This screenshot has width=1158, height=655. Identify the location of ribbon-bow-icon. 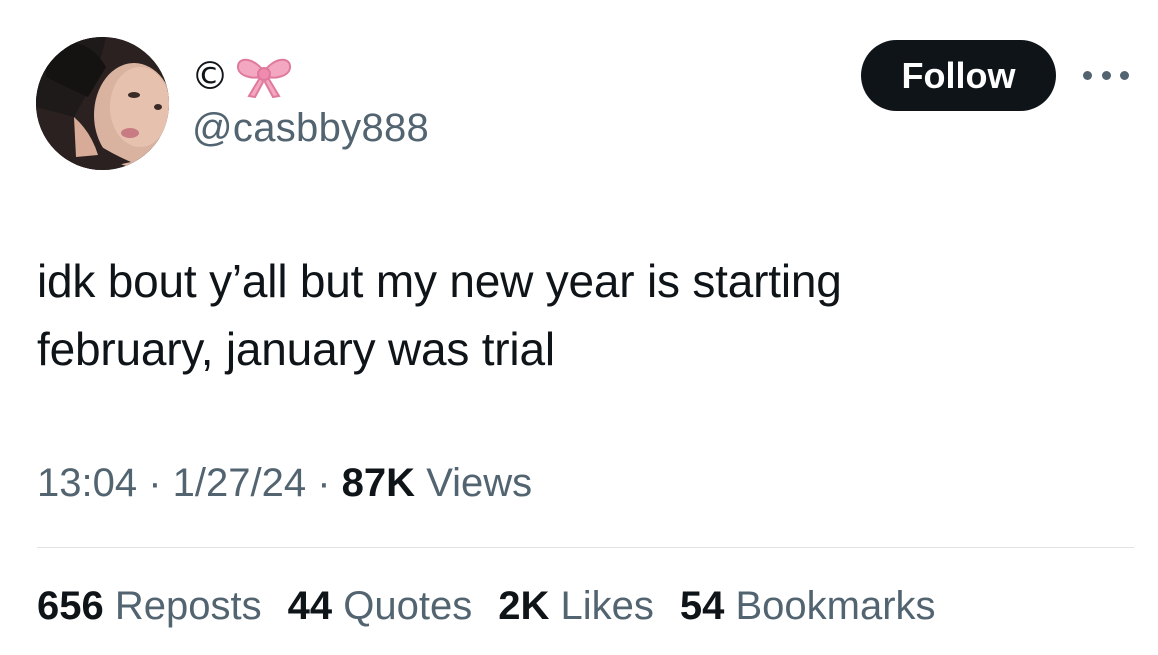
(264, 76).